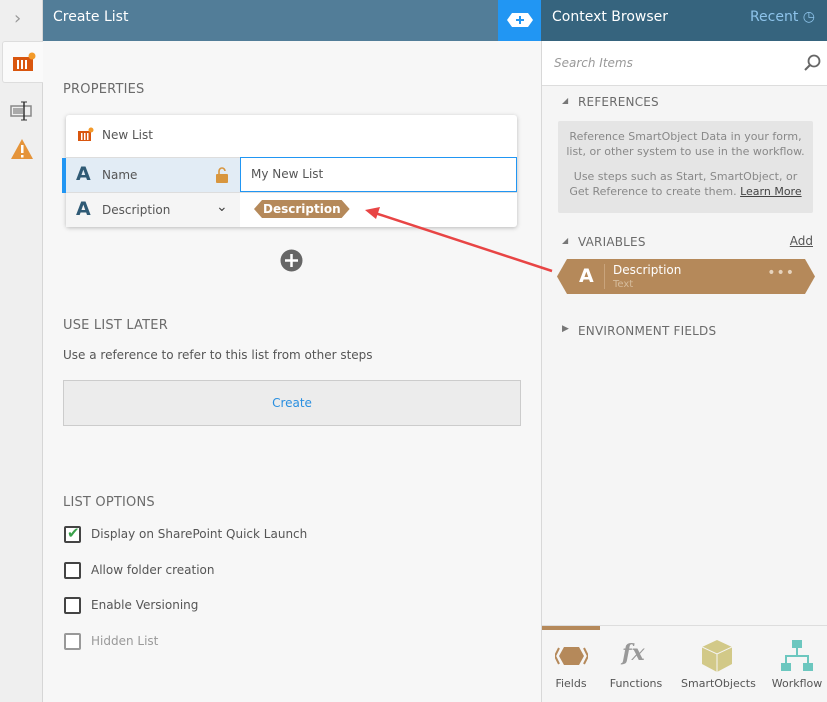 This screenshot has height=702, width=827. I want to click on description-label: Description, so click(136, 210).